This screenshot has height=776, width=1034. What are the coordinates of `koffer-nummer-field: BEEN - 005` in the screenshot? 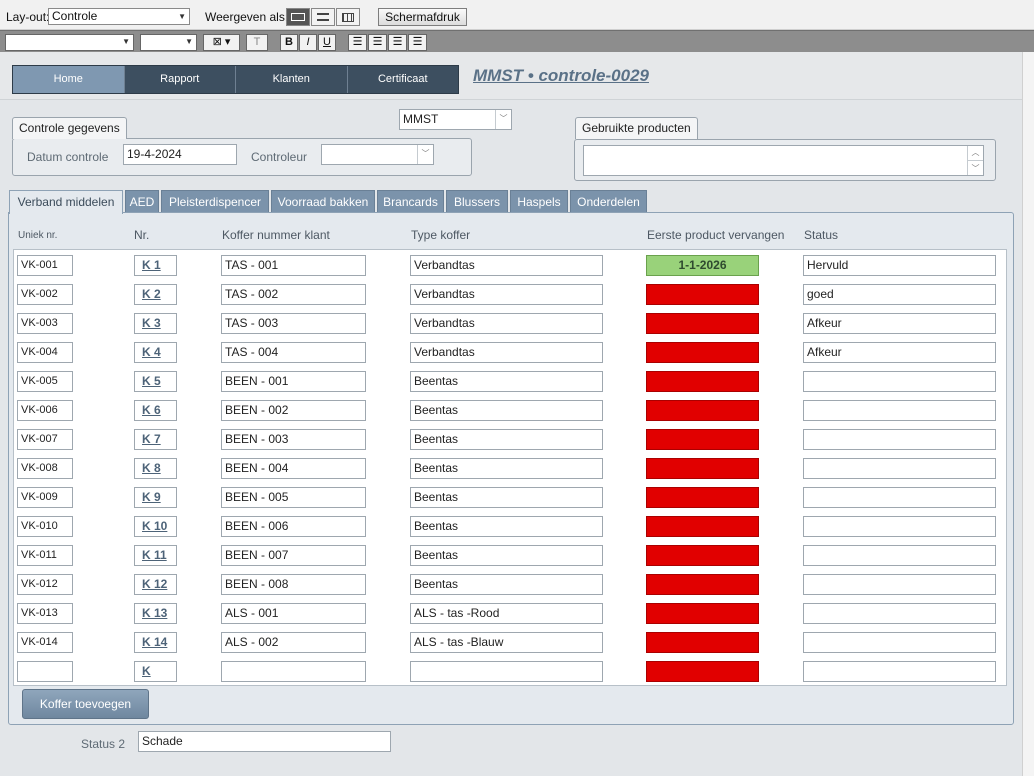 It's located at (293, 497).